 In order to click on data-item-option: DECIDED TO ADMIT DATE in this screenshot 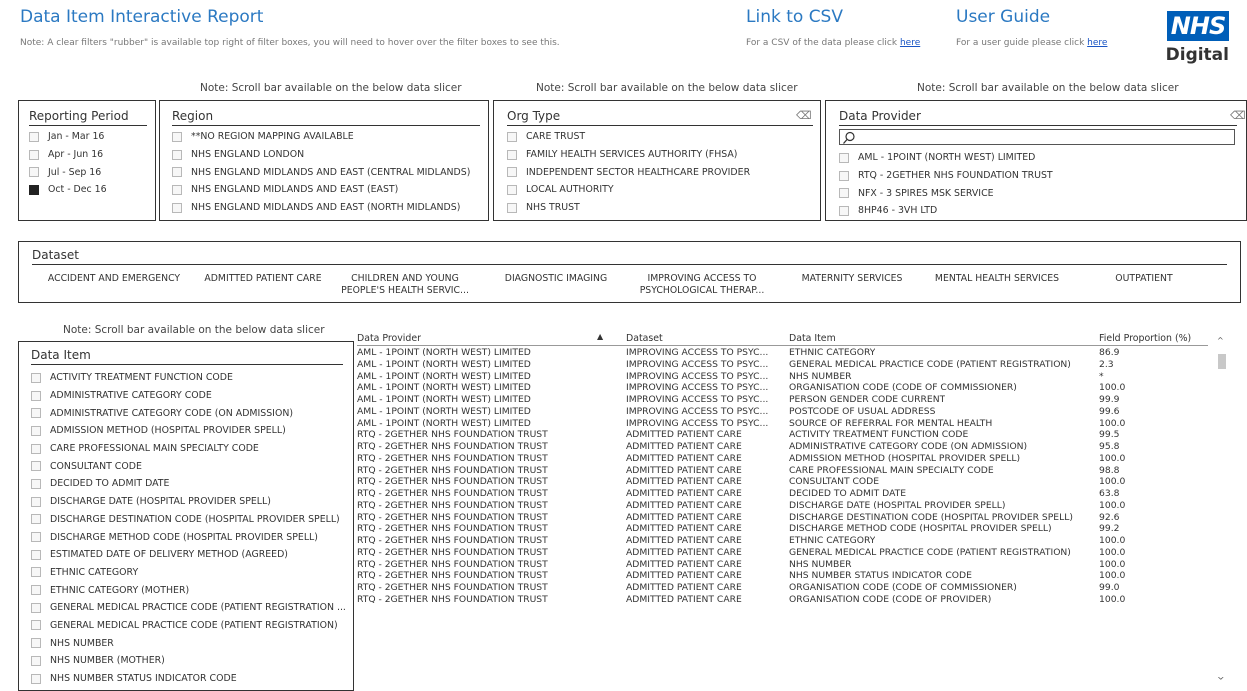, I will do `click(188, 484)`.